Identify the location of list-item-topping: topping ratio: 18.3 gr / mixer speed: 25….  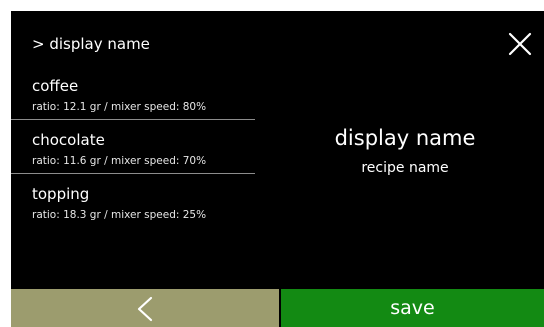
(133, 206).